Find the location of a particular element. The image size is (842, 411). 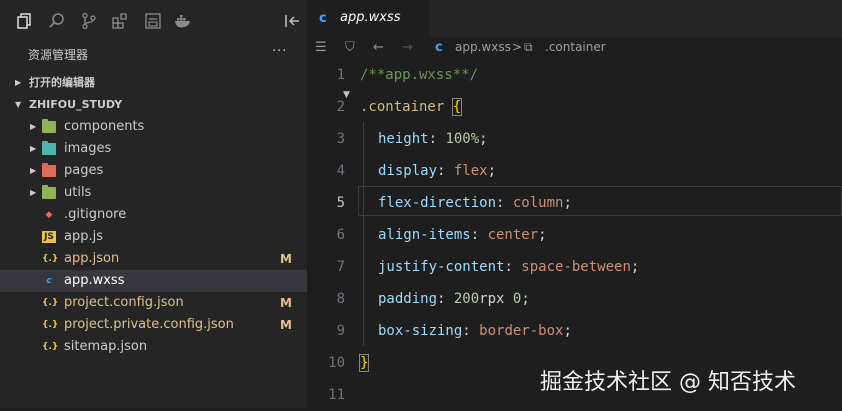

tree-item-label: sitemap.json is located at coordinates (106, 346).